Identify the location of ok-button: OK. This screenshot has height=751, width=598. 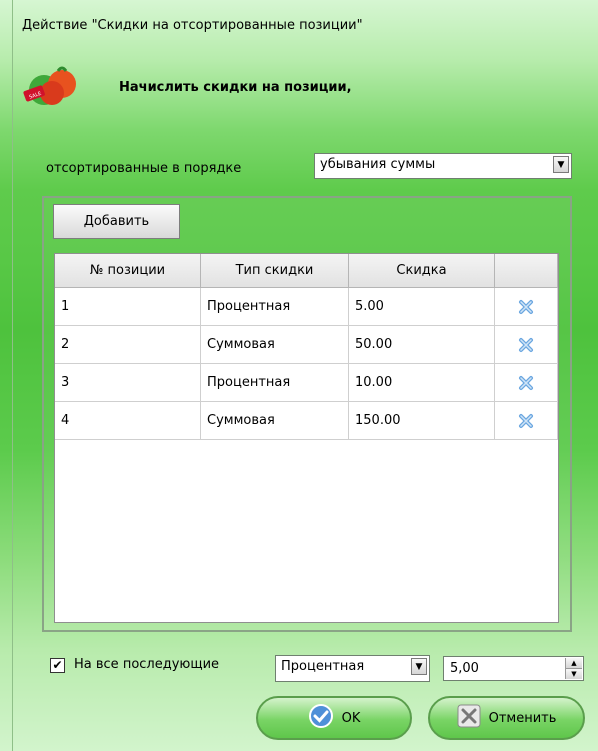
(334, 718).